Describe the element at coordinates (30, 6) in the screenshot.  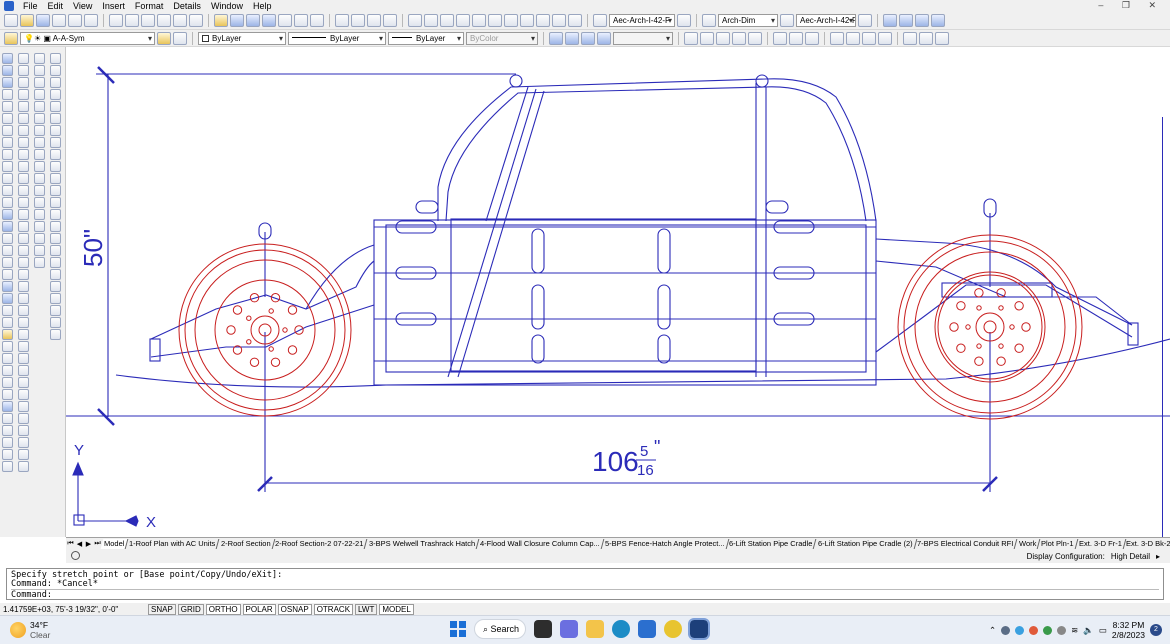
I see `menu-file: File` at that location.